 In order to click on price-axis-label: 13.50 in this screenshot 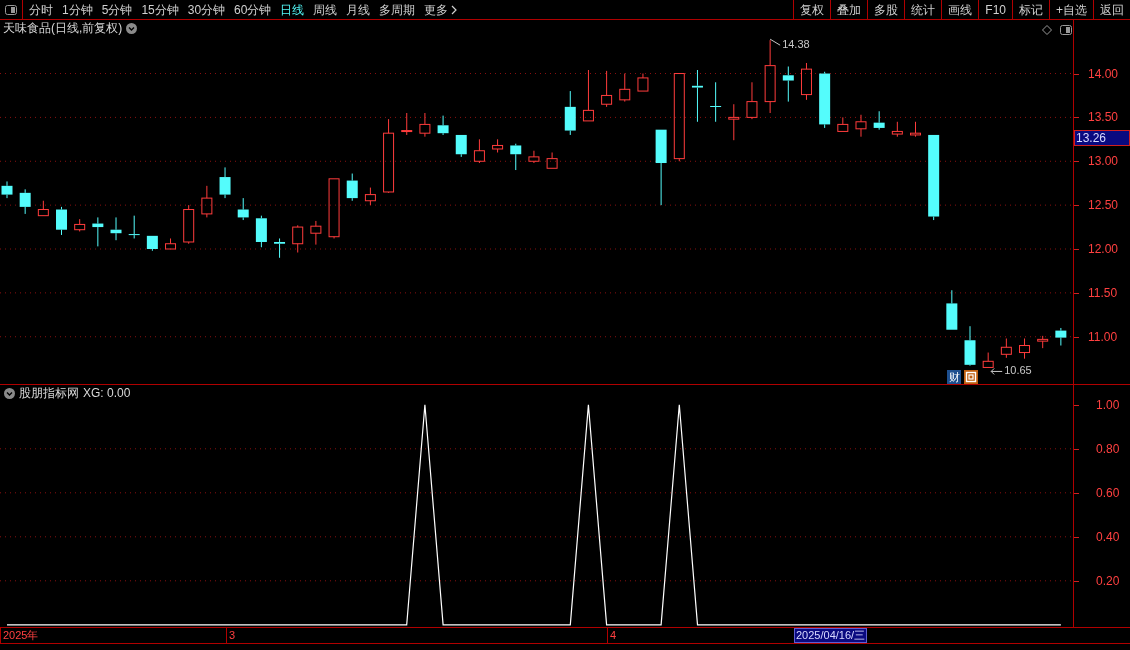, I will do `click(1103, 117)`.